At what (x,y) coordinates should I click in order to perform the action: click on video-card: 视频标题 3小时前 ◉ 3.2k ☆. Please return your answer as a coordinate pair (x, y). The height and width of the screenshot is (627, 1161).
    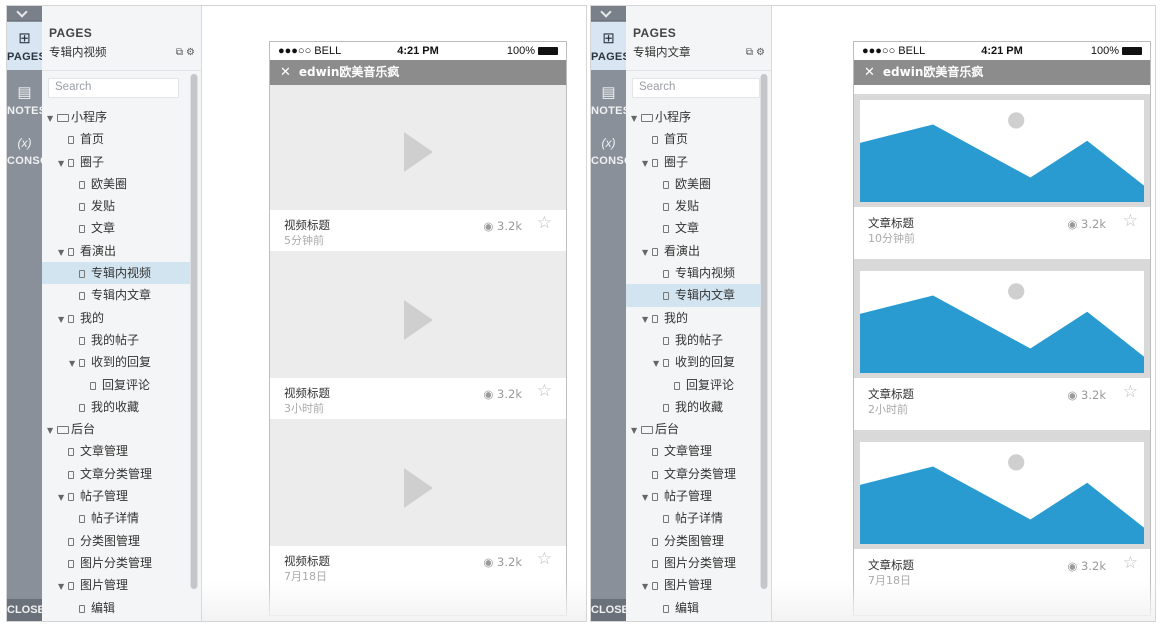
    Looking at the image, I should click on (418, 341).